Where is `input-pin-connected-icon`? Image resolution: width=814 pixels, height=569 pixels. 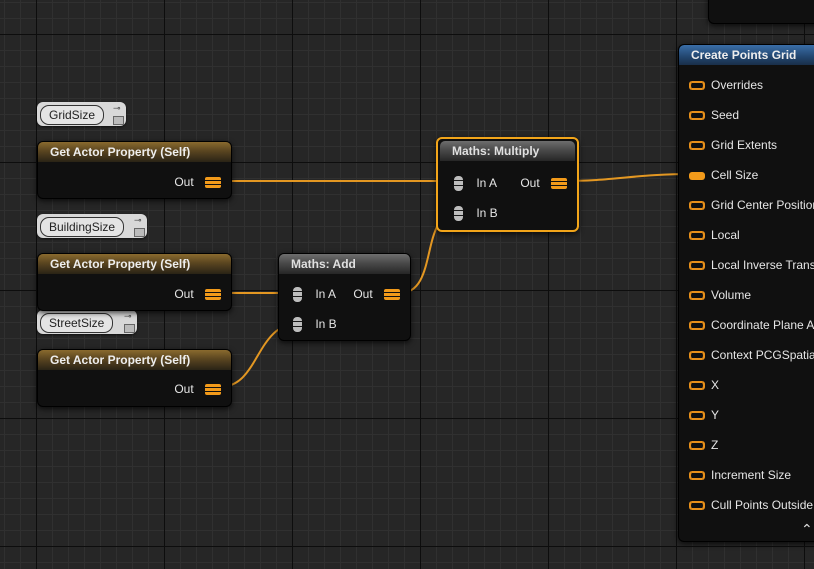
input-pin-connected-icon is located at coordinates (697, 175).